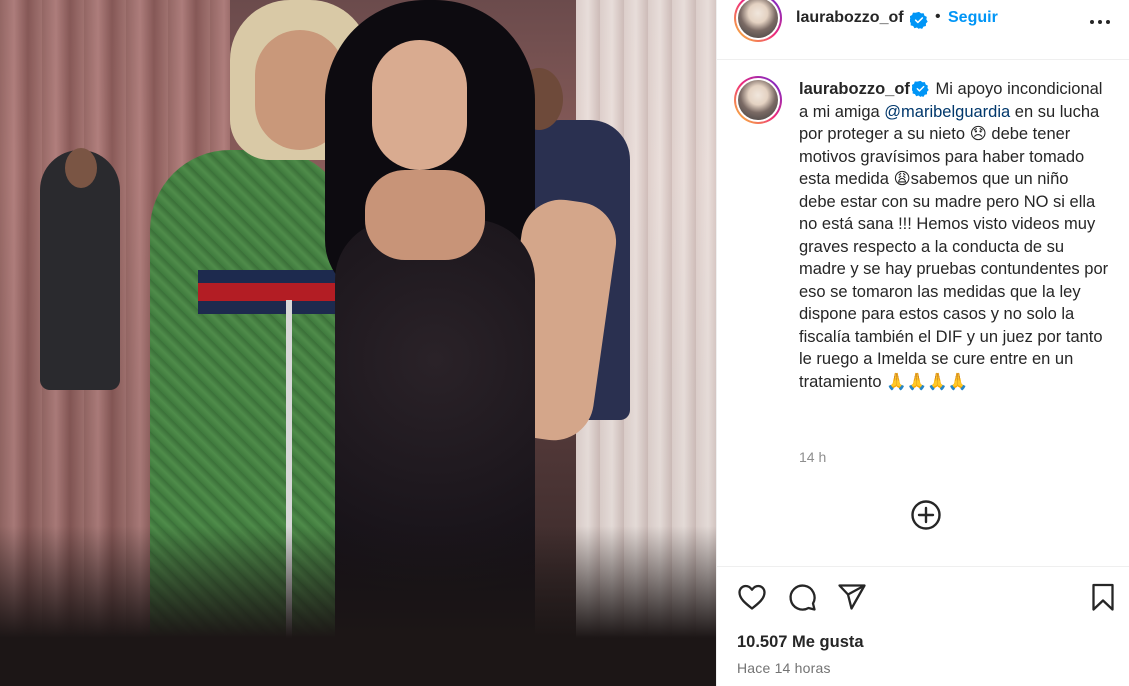  Describe the element at coordinates (852, 597) in the screenshot. I see `paper-plane-icon` at that location.